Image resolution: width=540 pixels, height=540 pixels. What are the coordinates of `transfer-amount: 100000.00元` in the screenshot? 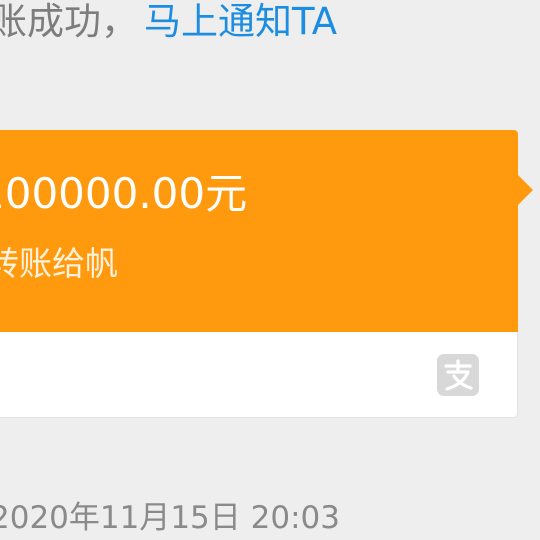 It's located at (124, 193).